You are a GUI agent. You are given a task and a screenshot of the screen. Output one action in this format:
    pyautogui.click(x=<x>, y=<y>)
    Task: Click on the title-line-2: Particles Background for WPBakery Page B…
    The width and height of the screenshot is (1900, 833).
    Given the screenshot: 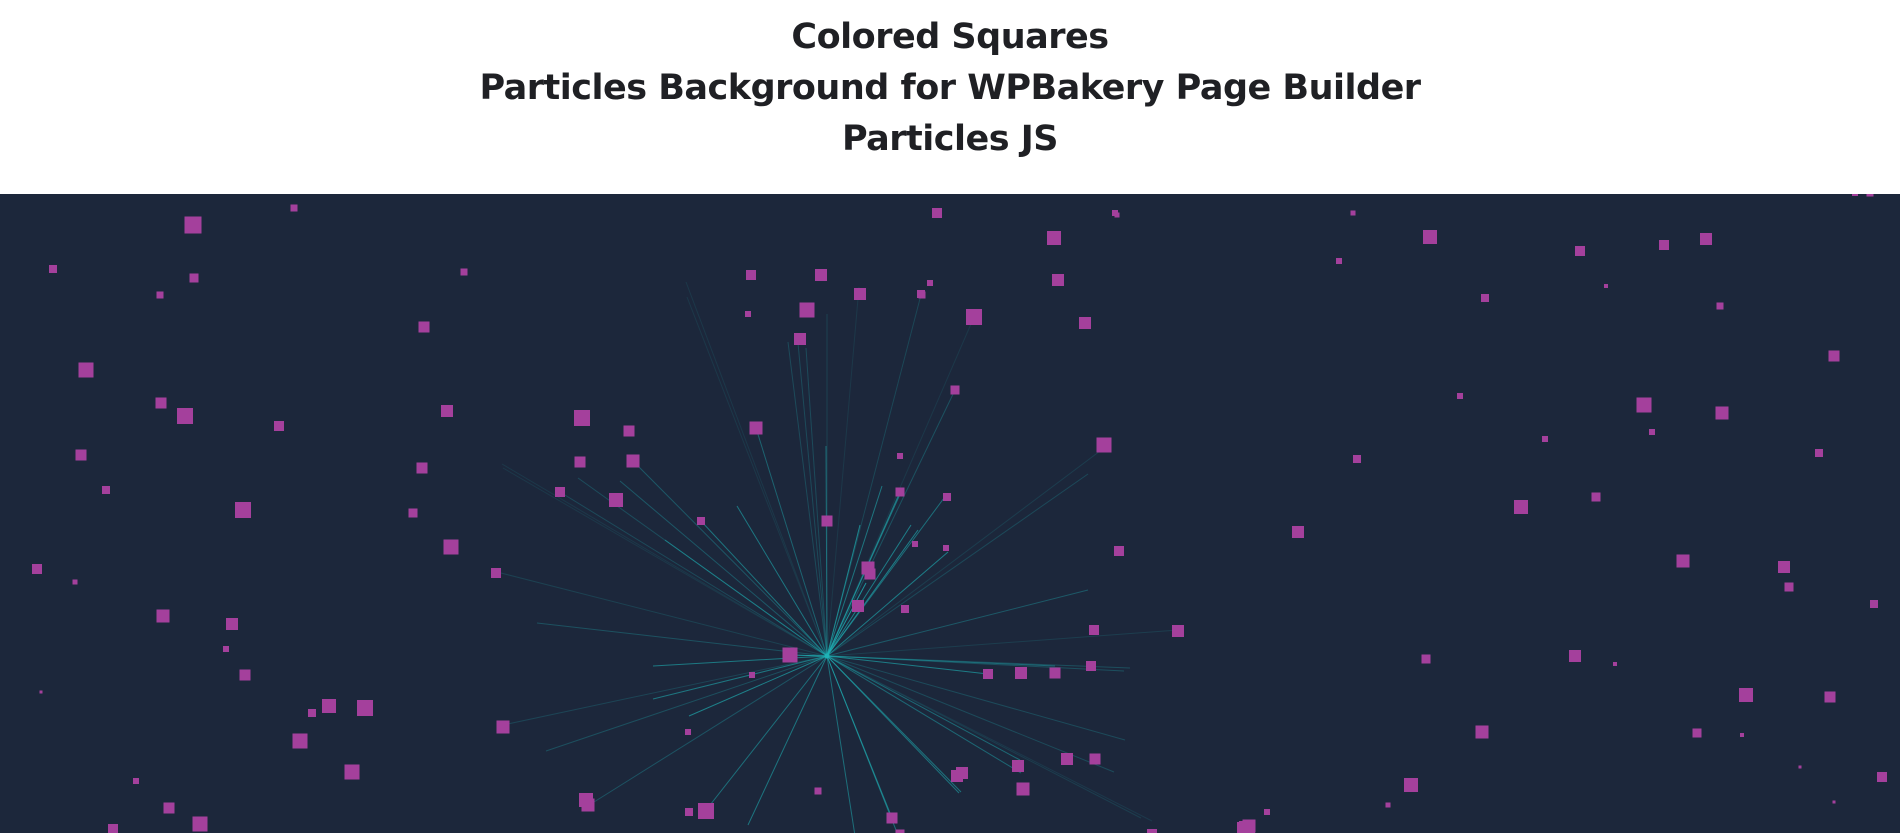 What is the action you would take?
    pyautogui.click(x=950, y=88)
    